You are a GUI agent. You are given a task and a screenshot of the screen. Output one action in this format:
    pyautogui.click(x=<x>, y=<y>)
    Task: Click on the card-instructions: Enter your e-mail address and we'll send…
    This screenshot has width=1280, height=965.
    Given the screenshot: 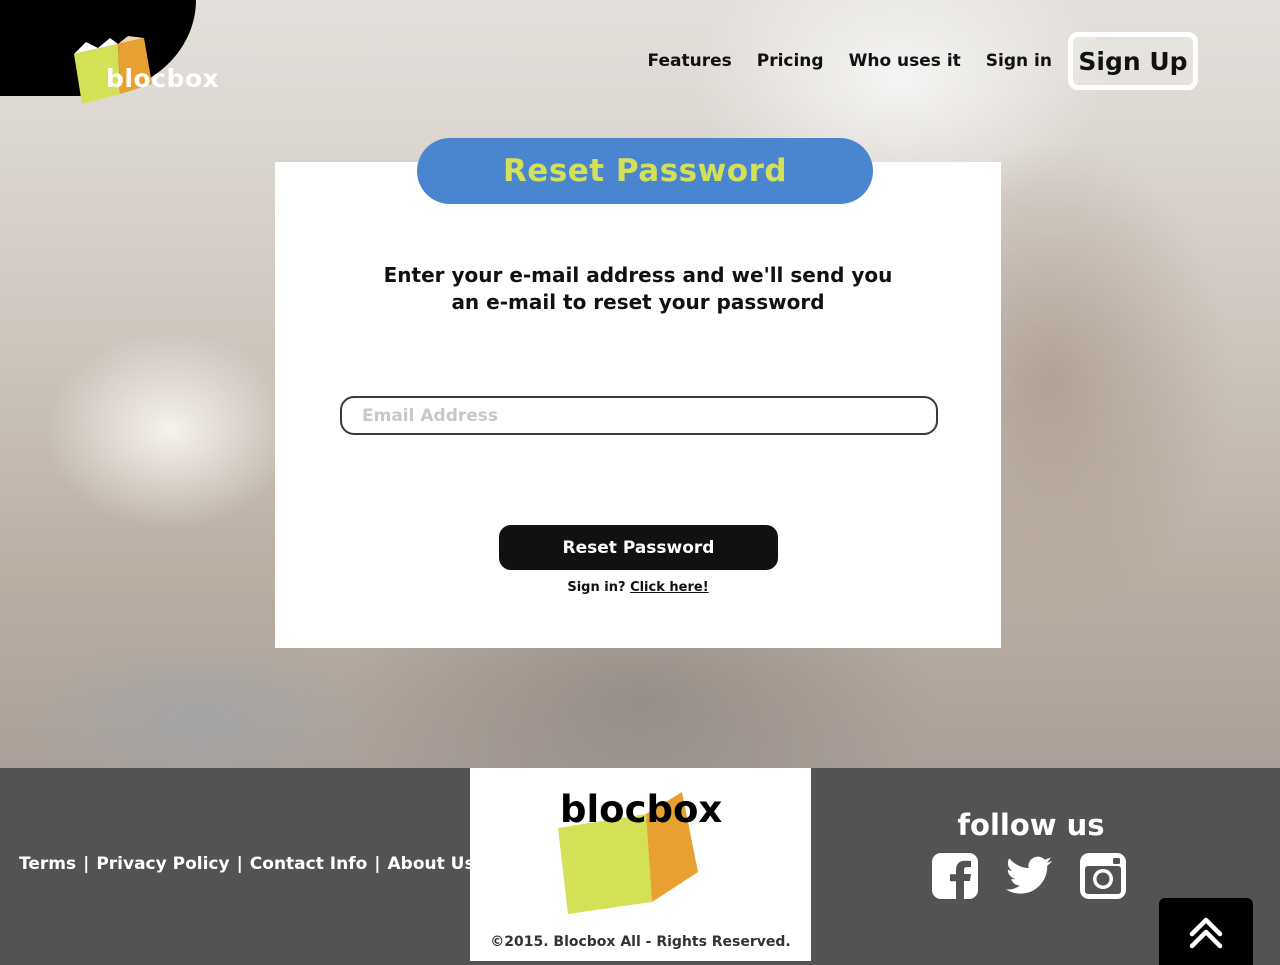 What is the action you would take?
    pyautogui.click(x=638, y=289)
    